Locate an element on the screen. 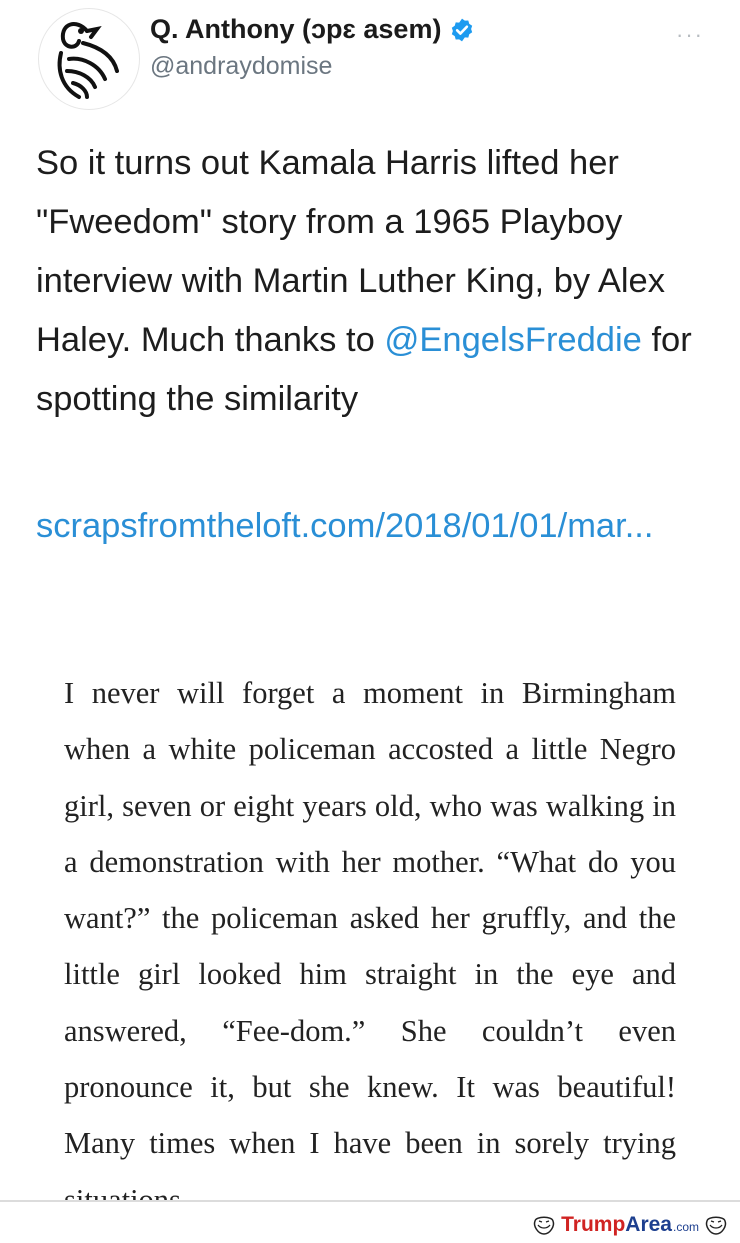 The width and height of the screenshot is (740, 1243). watermark-text: TrumpArea.com is located at coordinates (630, 1225).